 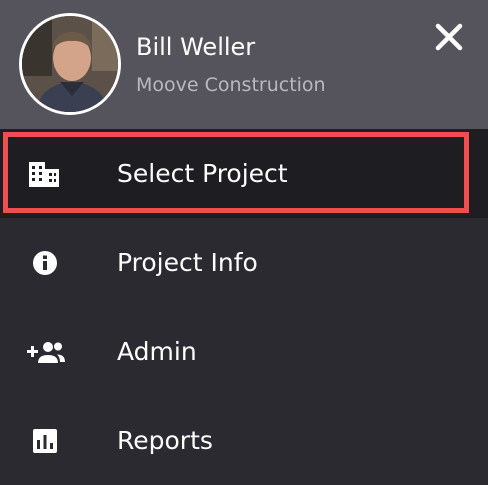 What do you see at coordinates (45, 441) in the screenshot?
I see `bar-chart-icon` at bounding box center [45, 441].